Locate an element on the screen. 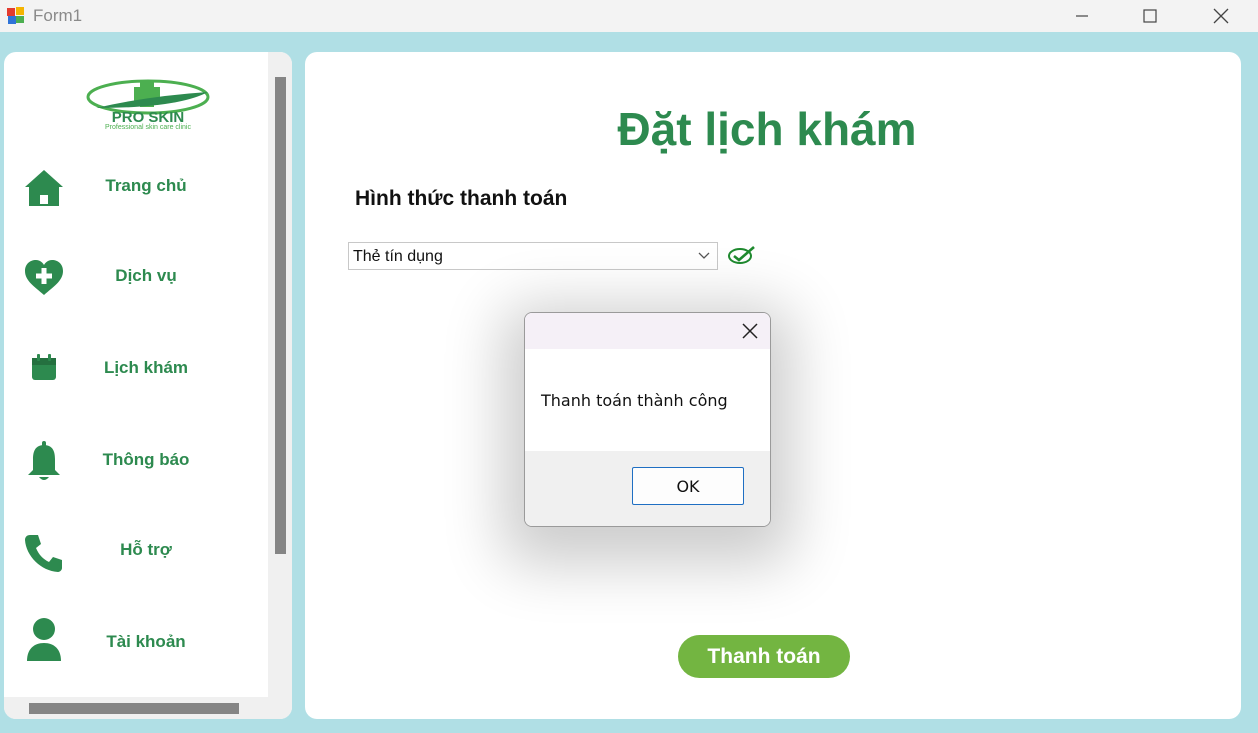 This screenshot has height=733, width=1258. check-icon is located at coordinates (741, 255).